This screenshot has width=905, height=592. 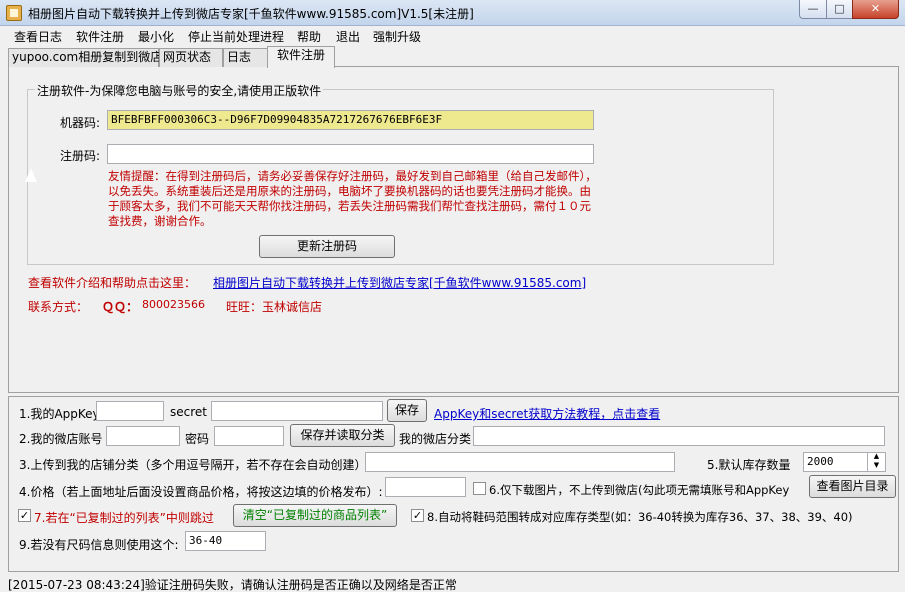 What do you see at coordinates (292, 307) in the screenshot?
I see `wangwang-value: 玉林诚信店` at bounding box center [292, 307].